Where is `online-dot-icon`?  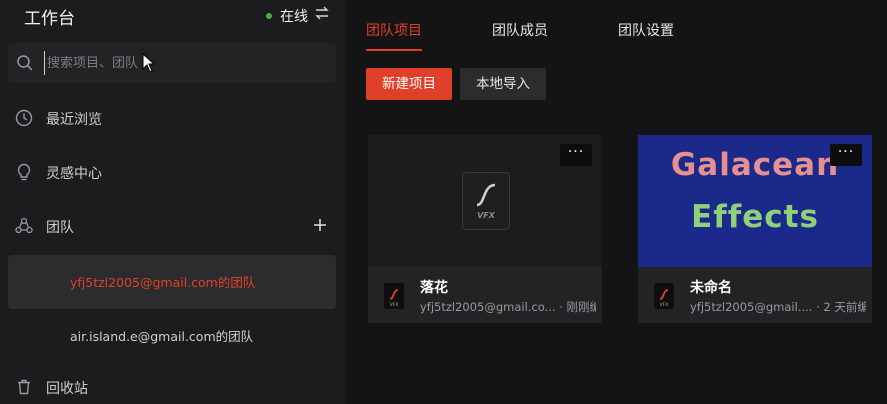
online-dot-icon is located at coordinates (269, 16).